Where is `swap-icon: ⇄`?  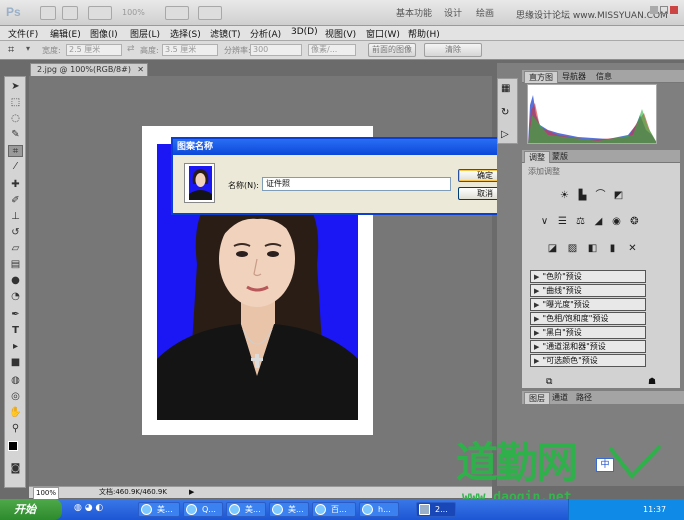 swap-icon: ⇄ is located at coordinates (131, 49).